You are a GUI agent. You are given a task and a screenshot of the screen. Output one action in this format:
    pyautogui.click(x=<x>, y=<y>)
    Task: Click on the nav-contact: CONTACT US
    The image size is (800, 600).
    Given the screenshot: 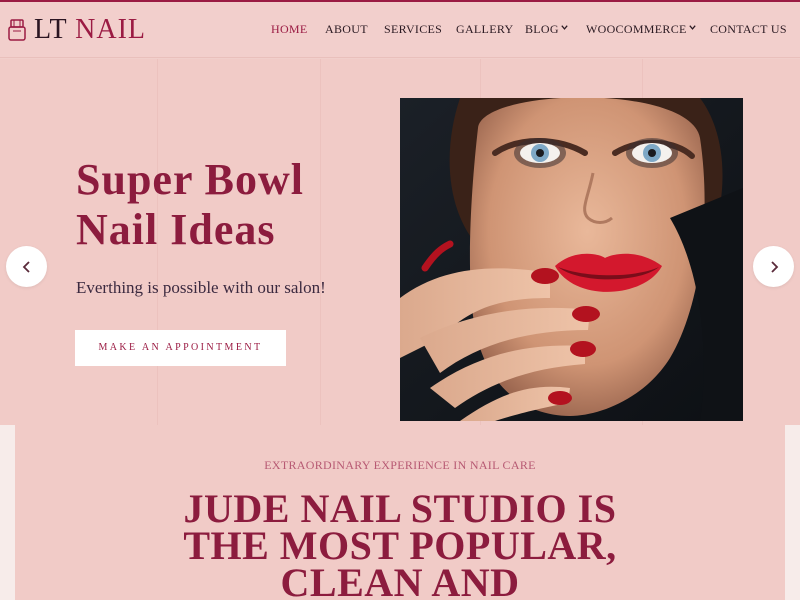 What is the action you would take?
    pyautogui.click(x=748, y=30)
    